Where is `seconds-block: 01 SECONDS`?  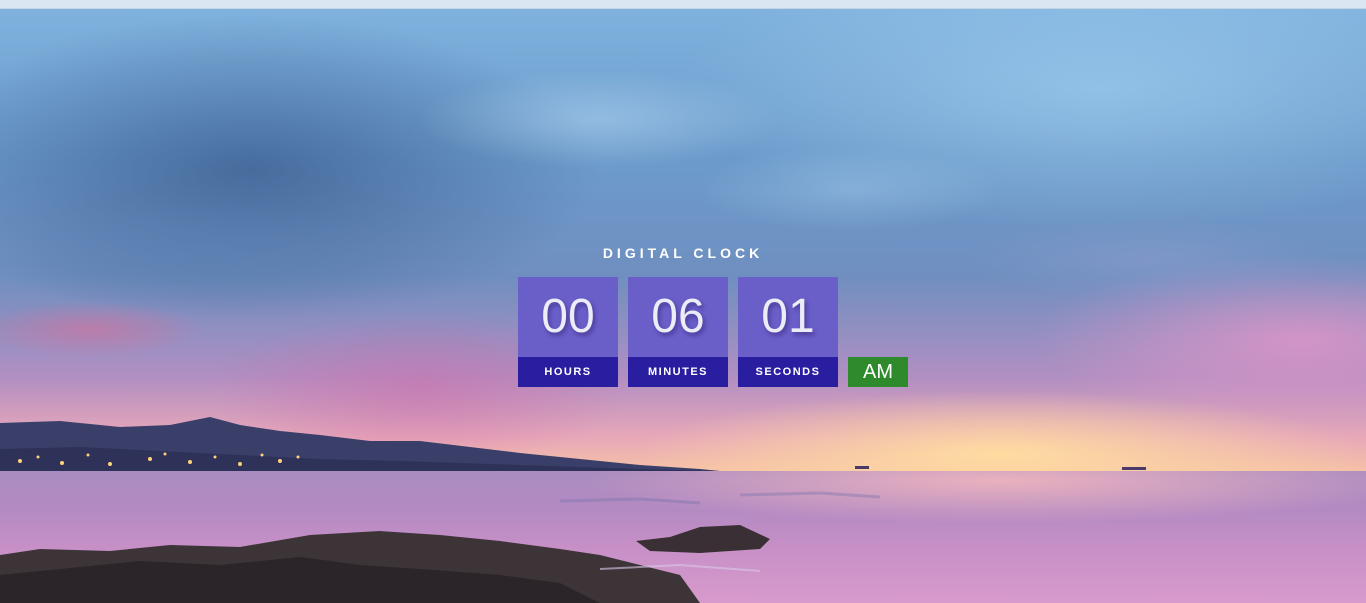
seconds-block: 01 SECONDS is located at coordinates (788, 332).